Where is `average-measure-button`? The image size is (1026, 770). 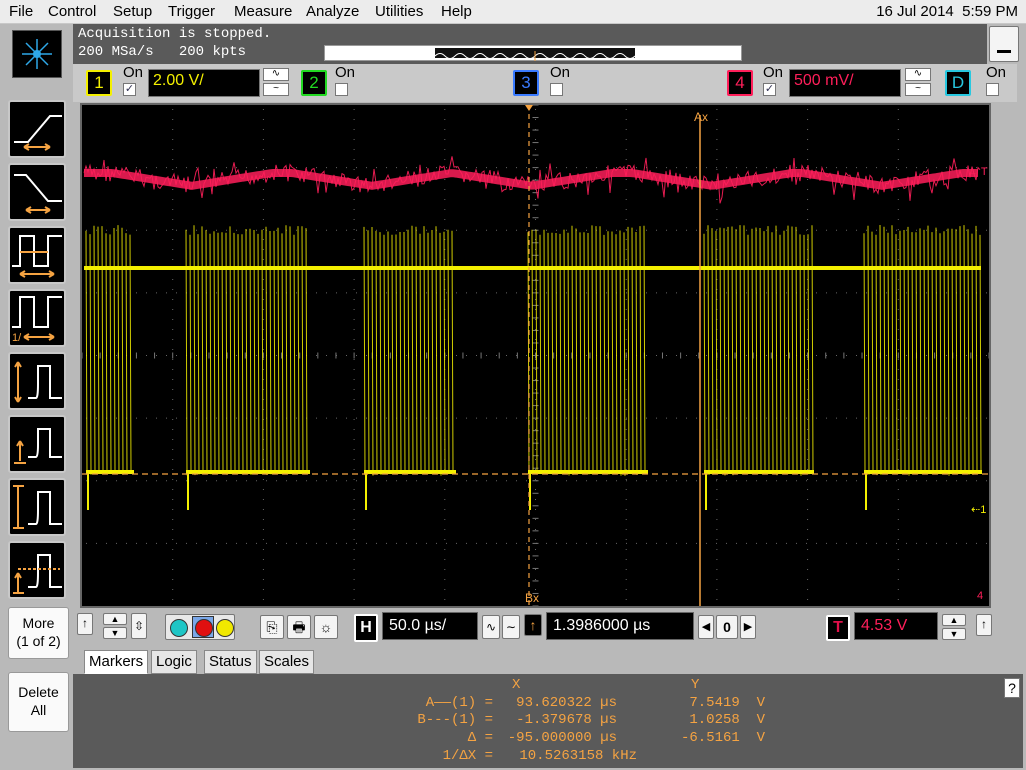
average-measure-button is located at coordinates (37, 570).